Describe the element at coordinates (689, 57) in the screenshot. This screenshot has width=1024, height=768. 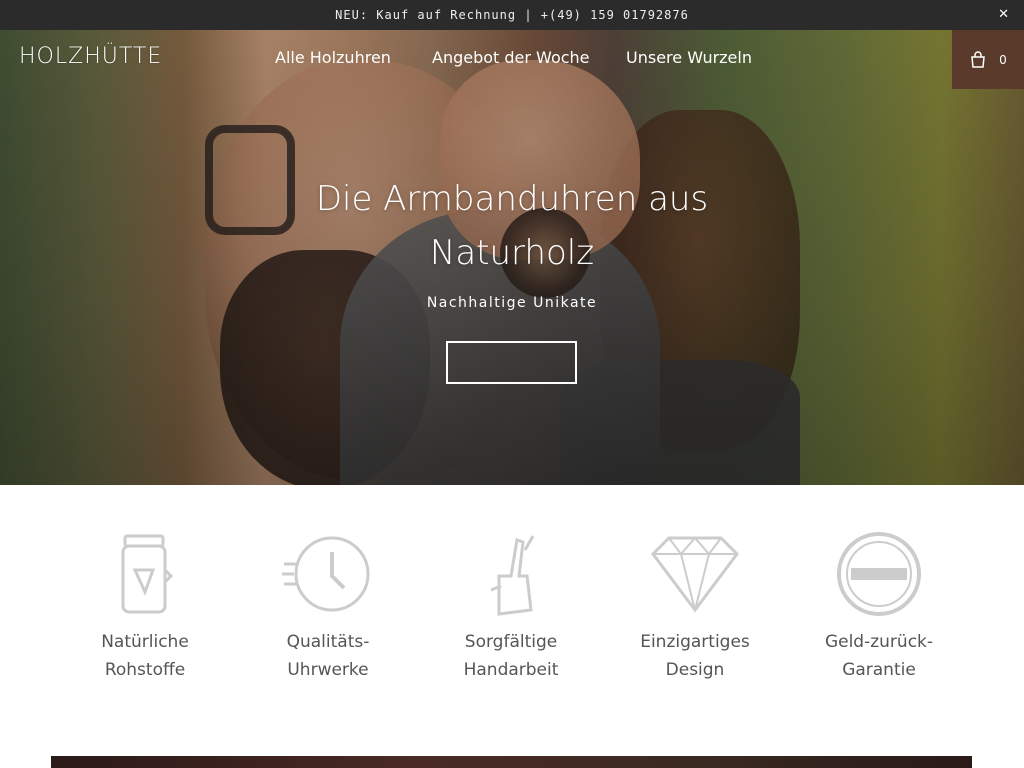
I see `menu-item-unsere-wurzeln: Unsere Wurzeln` at that location.